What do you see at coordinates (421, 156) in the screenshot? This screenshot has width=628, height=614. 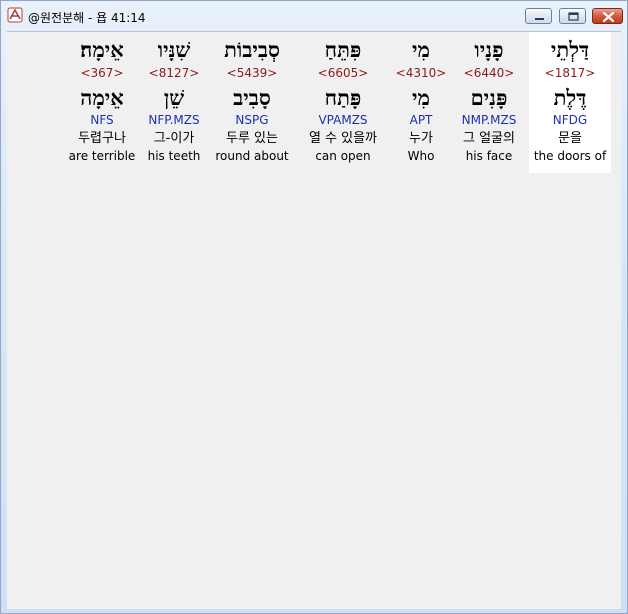 I see `english-gloss: Who` at bounding box center [421, 156].